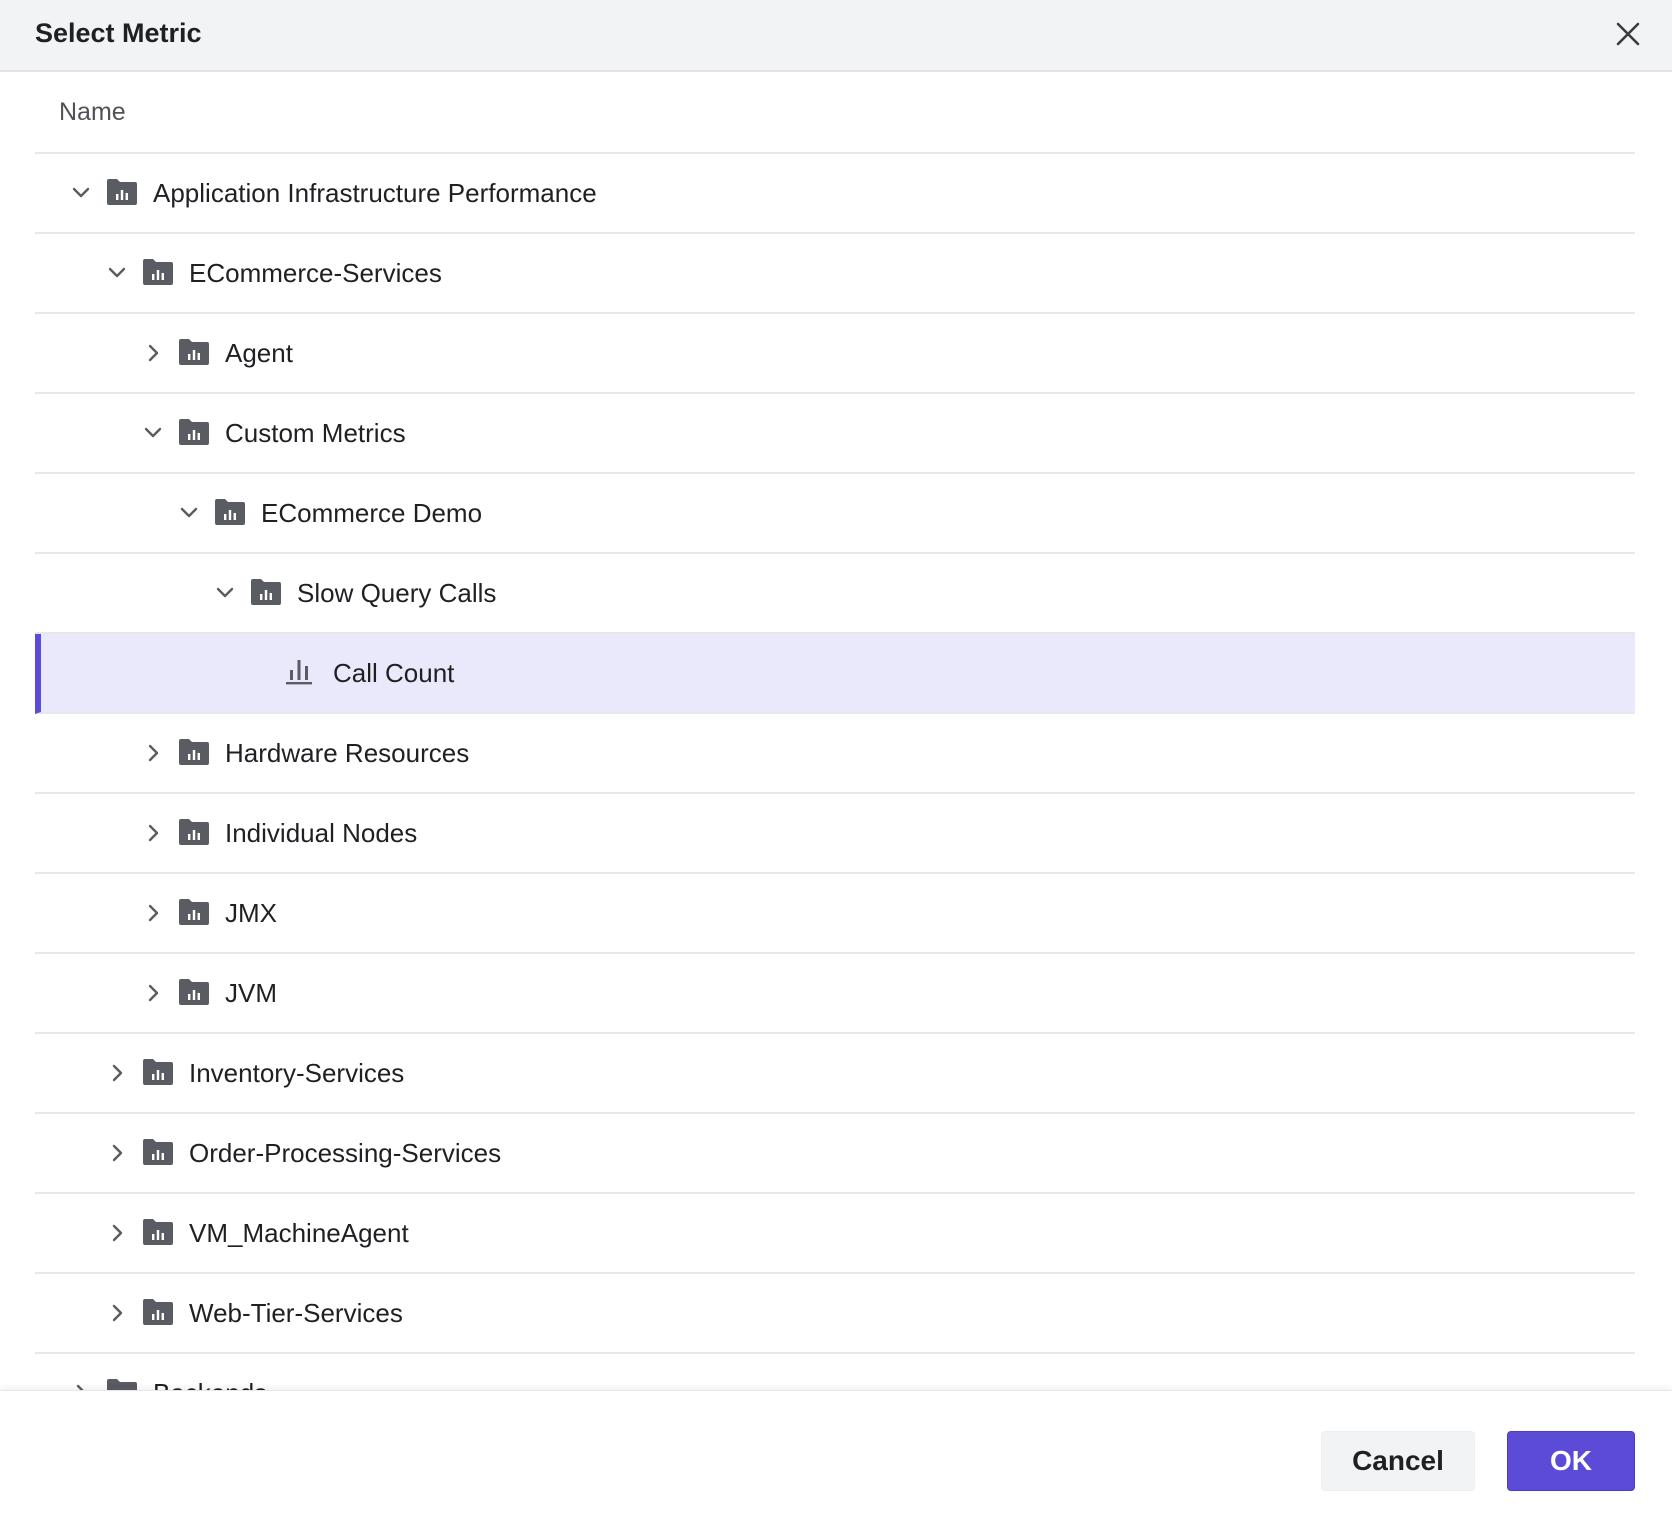 Image resolution: width=1672 pixels, height=1528 pixels. Describe the element at coordinates (118, 33) in the screenshot. I see `dialog-title: Select Metric` at that location.